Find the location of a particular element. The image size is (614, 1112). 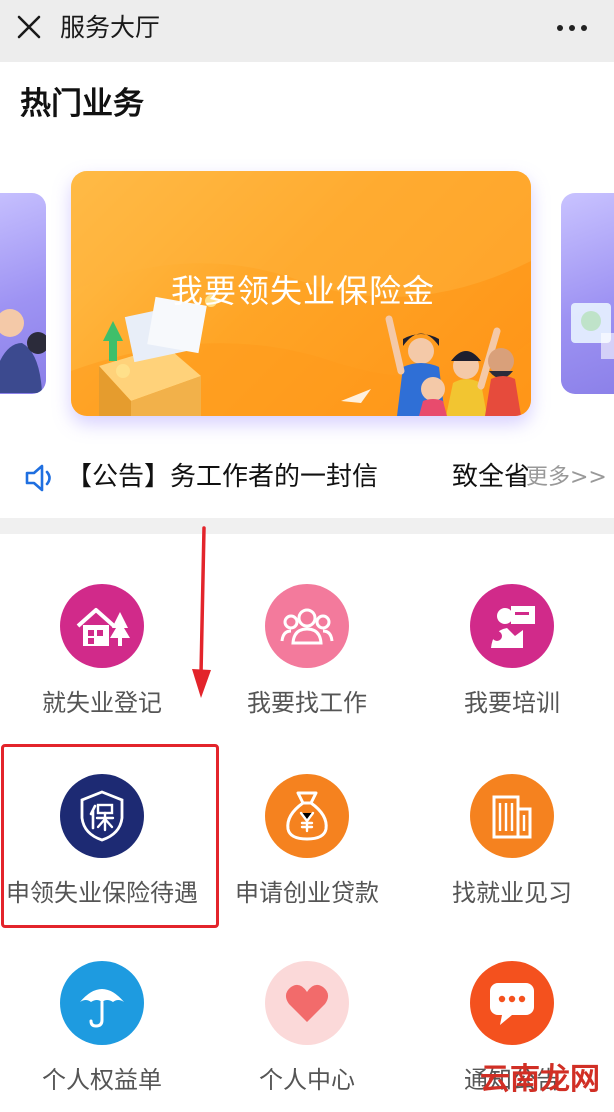

service-personal-center: 个人中心 is located at coordinates (307, 1029).